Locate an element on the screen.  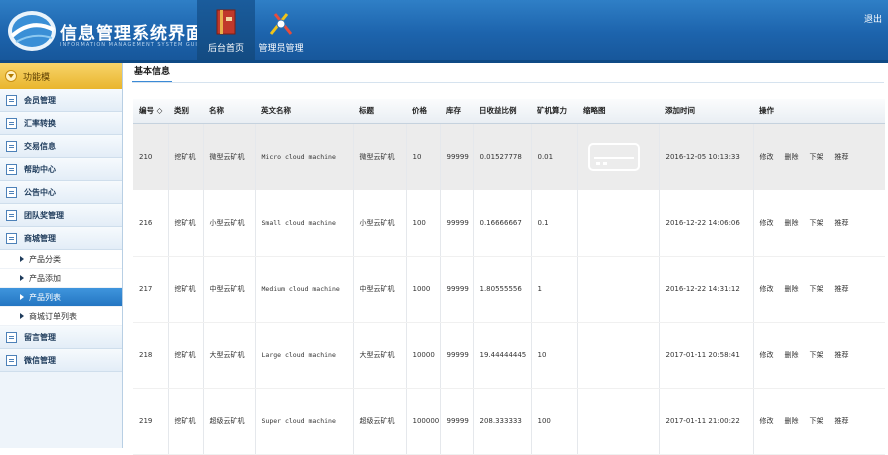
sidebar-item-mall: 商城管理 is located at coordinates (61, 238).